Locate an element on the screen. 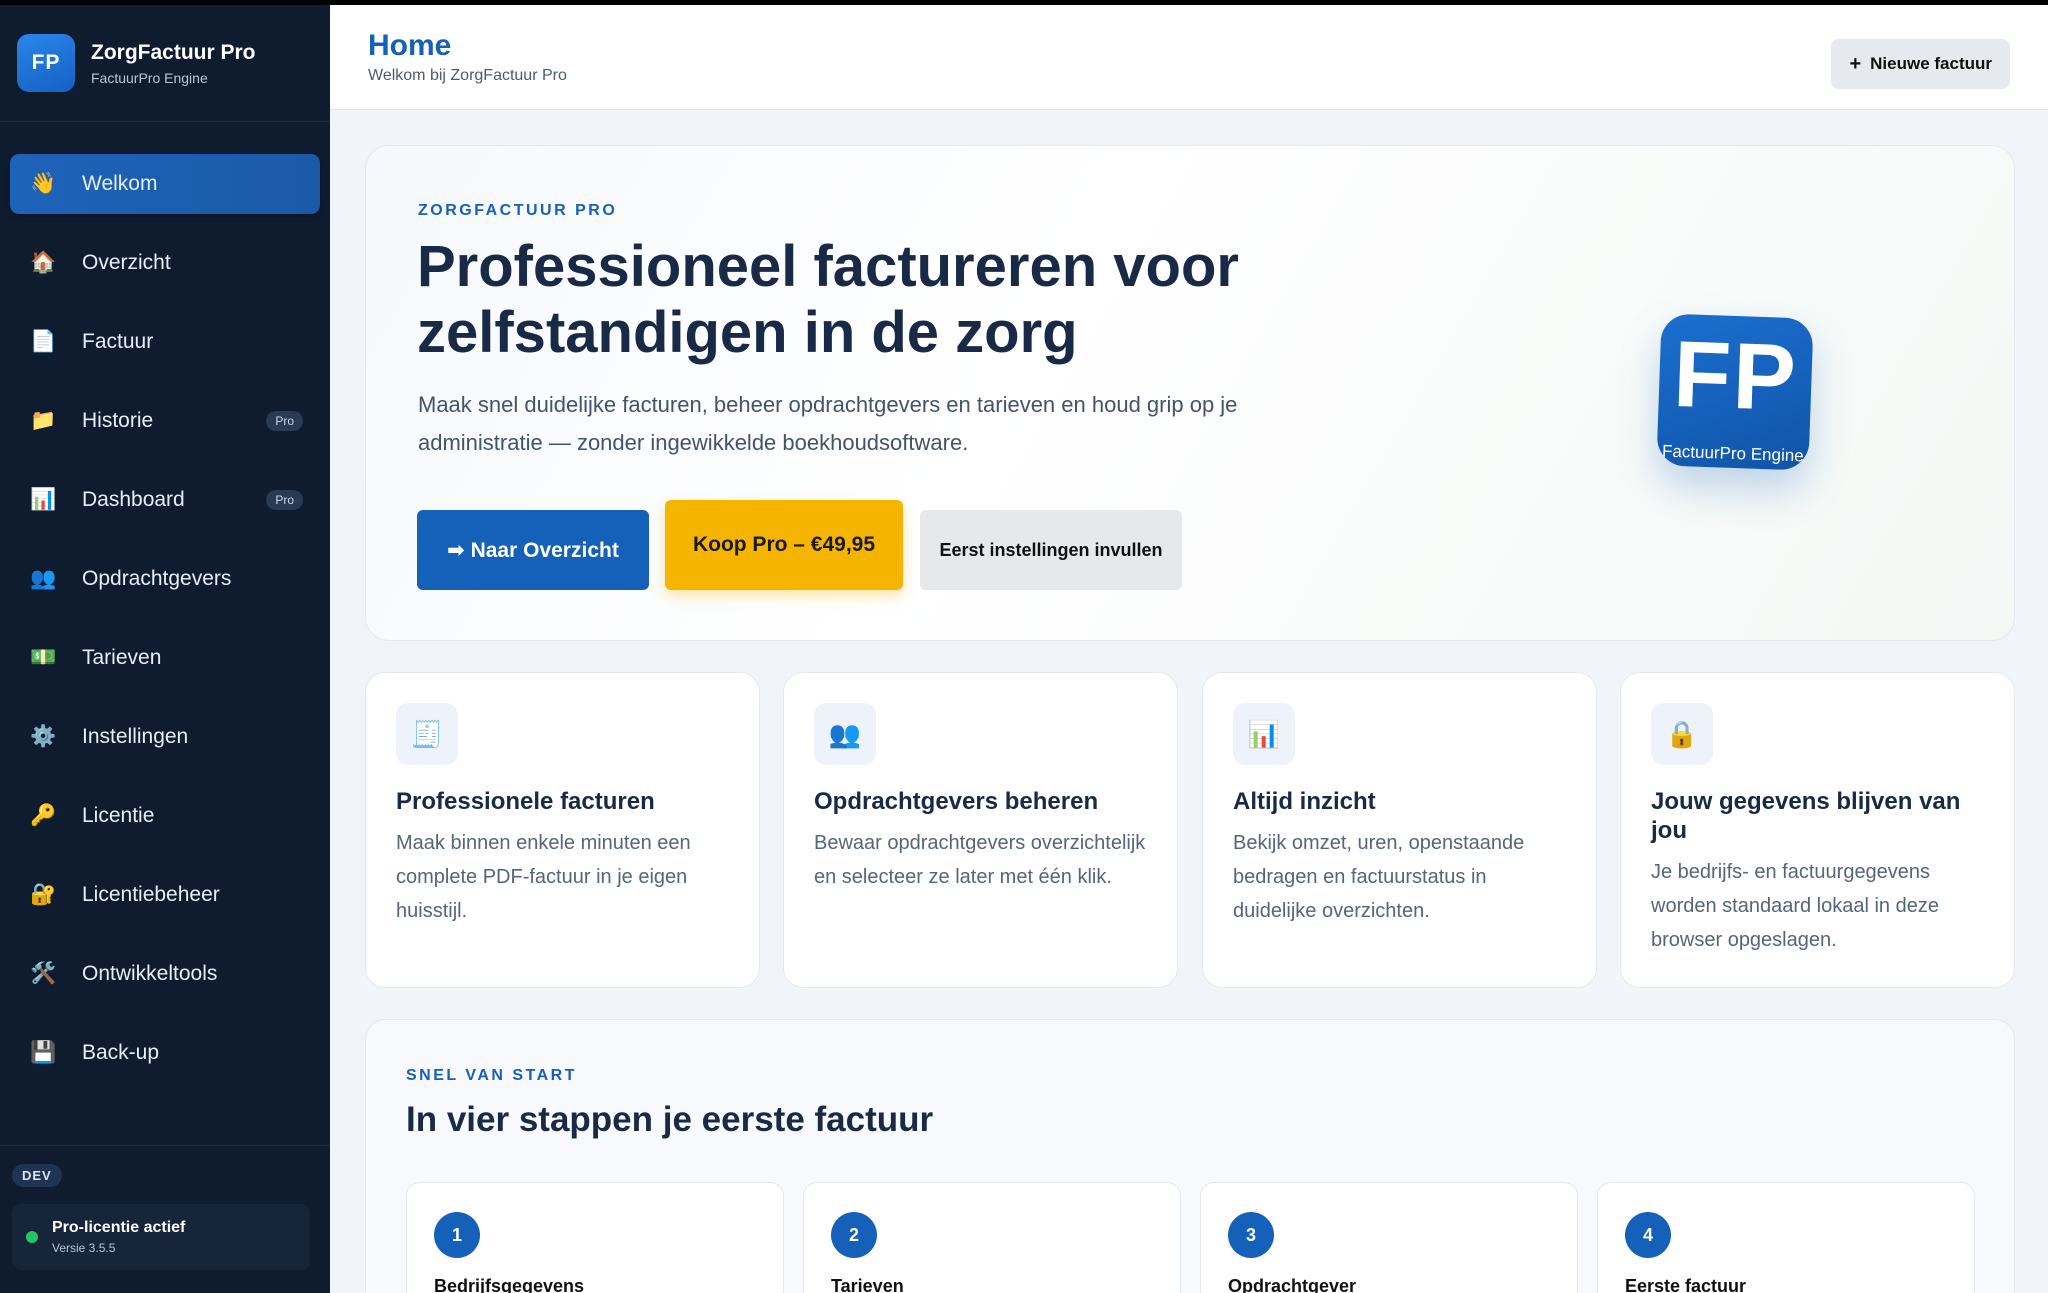 The image size is (2048, 1293). sidebar-item-opdrachtgevers: 👥 Opdrachtgevers is located at coordinates (165, 579).